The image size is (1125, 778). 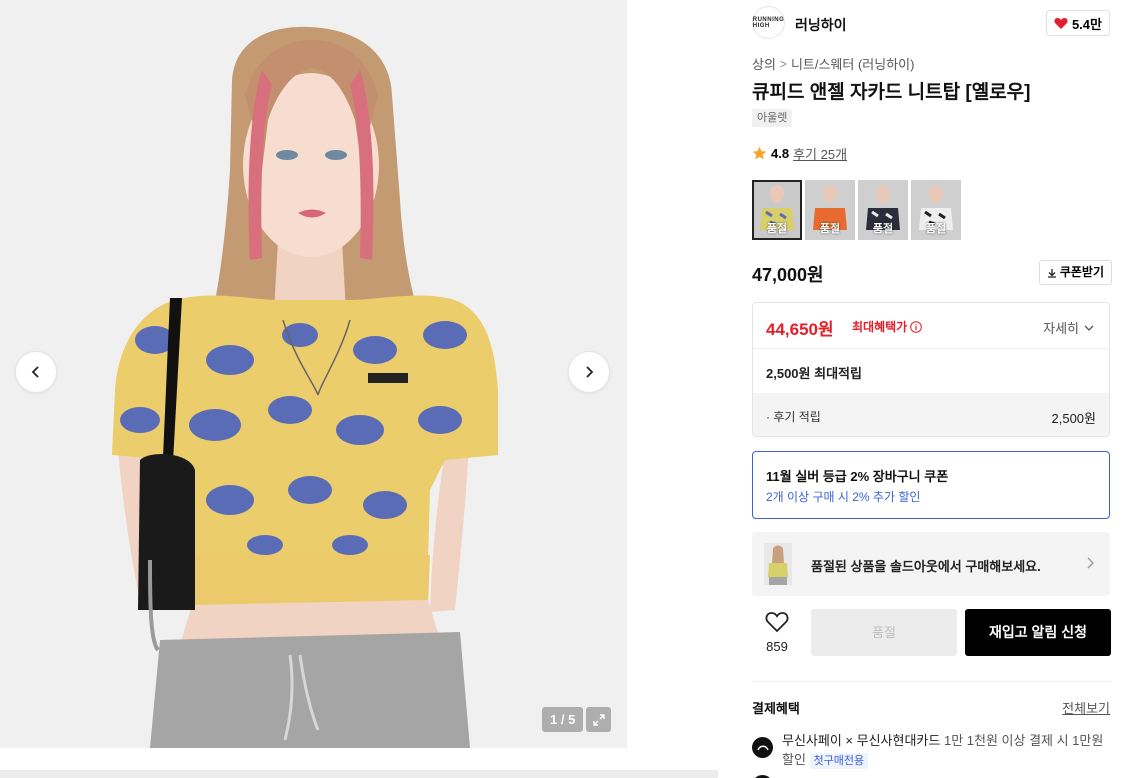 What do you see at coordinates (793, 417) in the screenshot?
I see `review-points-label: · 후기 적립` at bounding box center [793, 417].